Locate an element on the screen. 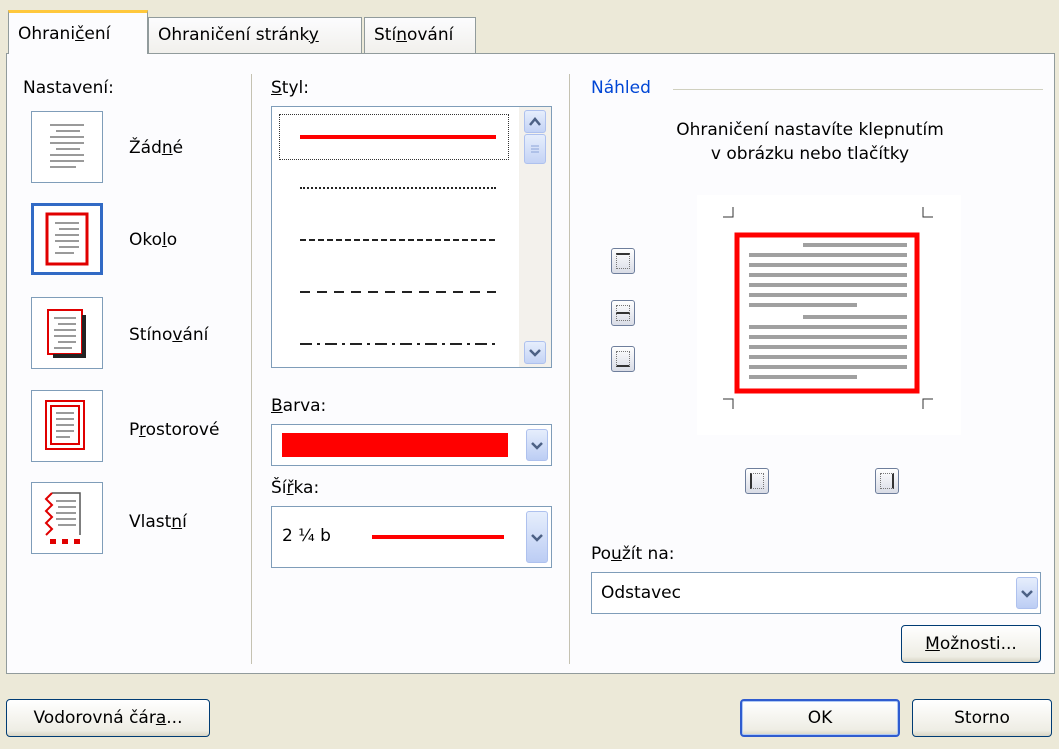  apply-to-value: Odstavec is located at coordinates (641, 593).